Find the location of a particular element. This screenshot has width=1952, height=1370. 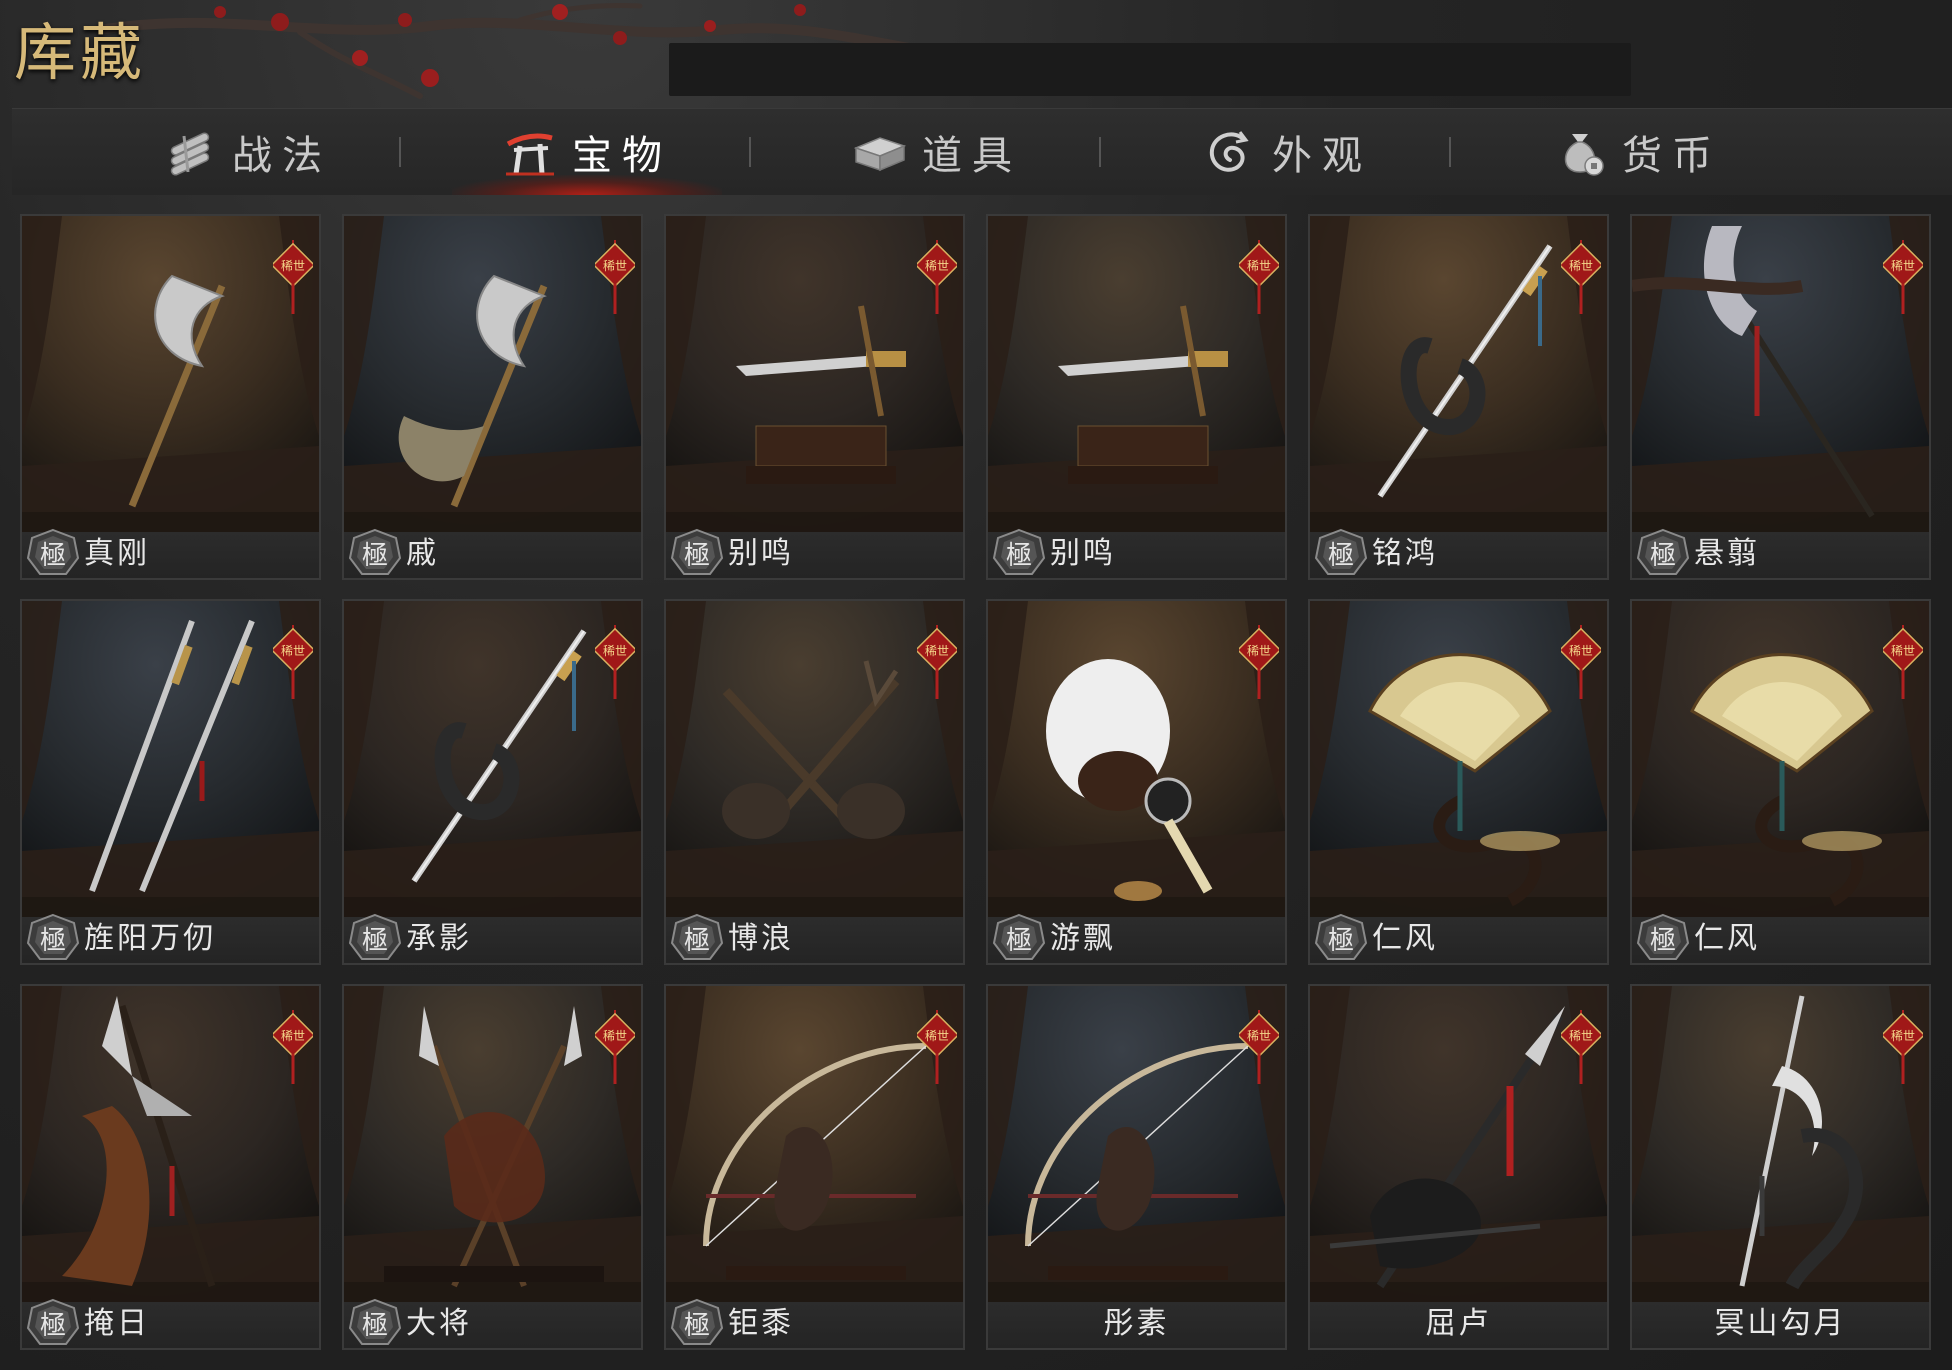

scroll-bundle-icon is located at coordinates (190, 154).